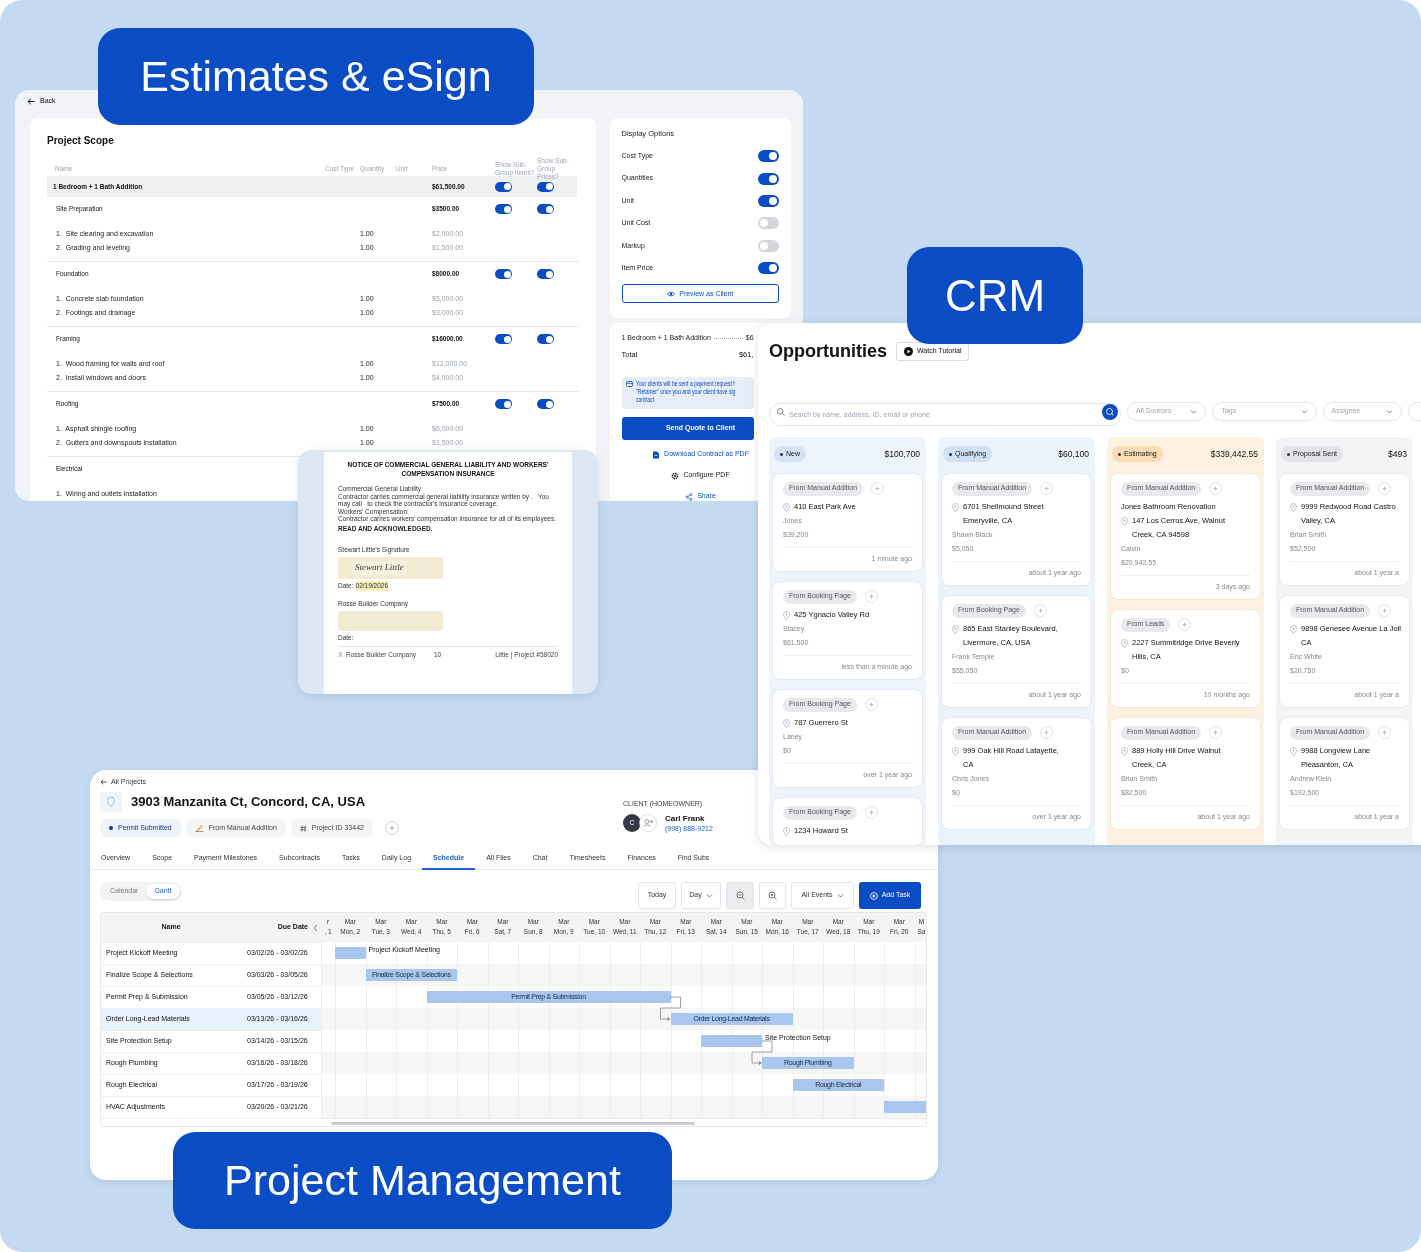 Image resolution: width=1421 pixels, height=1252 pixels. Describe the element at coordinates (340, 655) in the screenshot. I see `person-icon` at that location.